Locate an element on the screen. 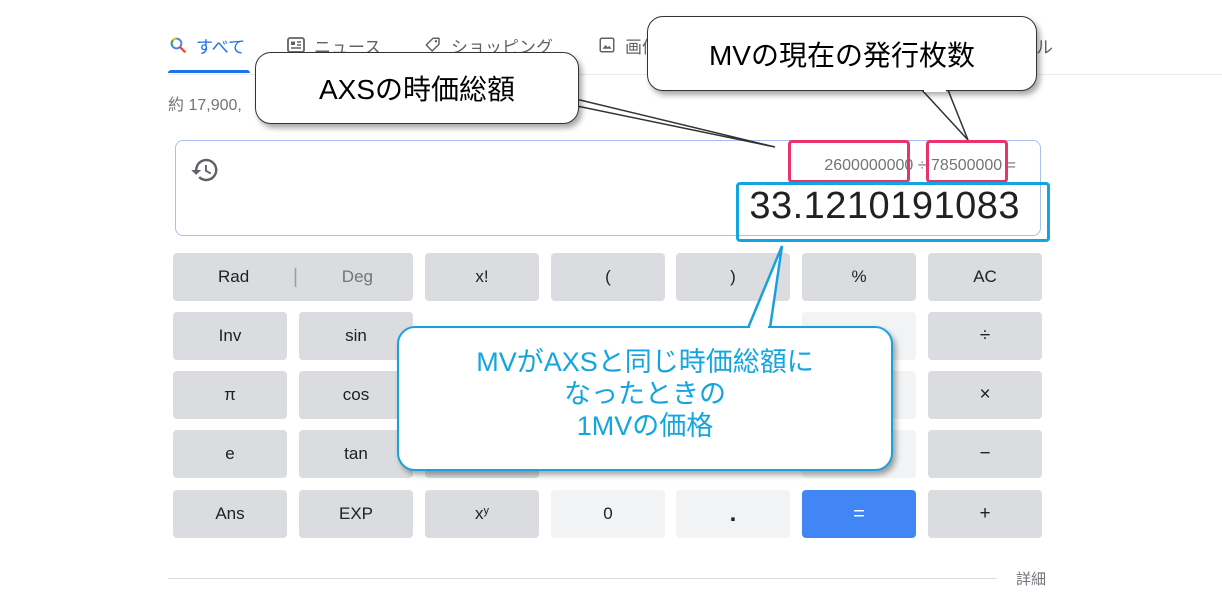 Image resolution: width=1222 pixels, height=596 pixels. callout-tail-join is located at coordinates (748, 209).